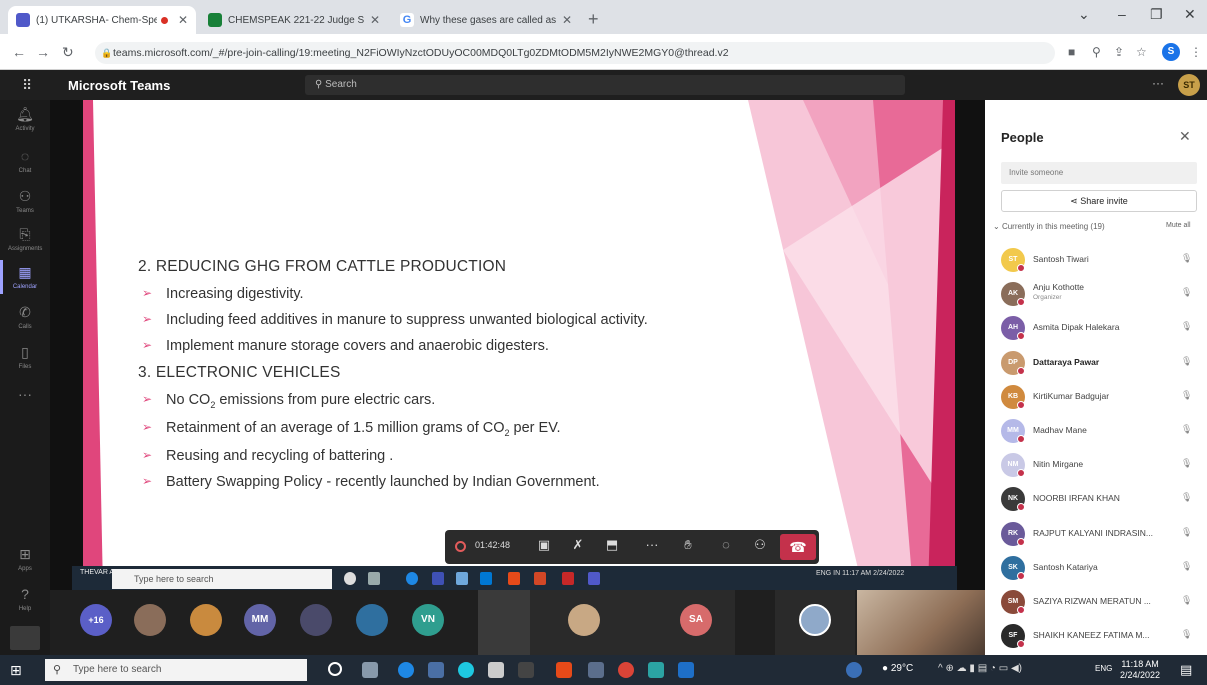 Image resolution: width=1207 pixels, height=685 pixels. I want to click on raise-hand-icon: ✋︎, so click(688, 545).